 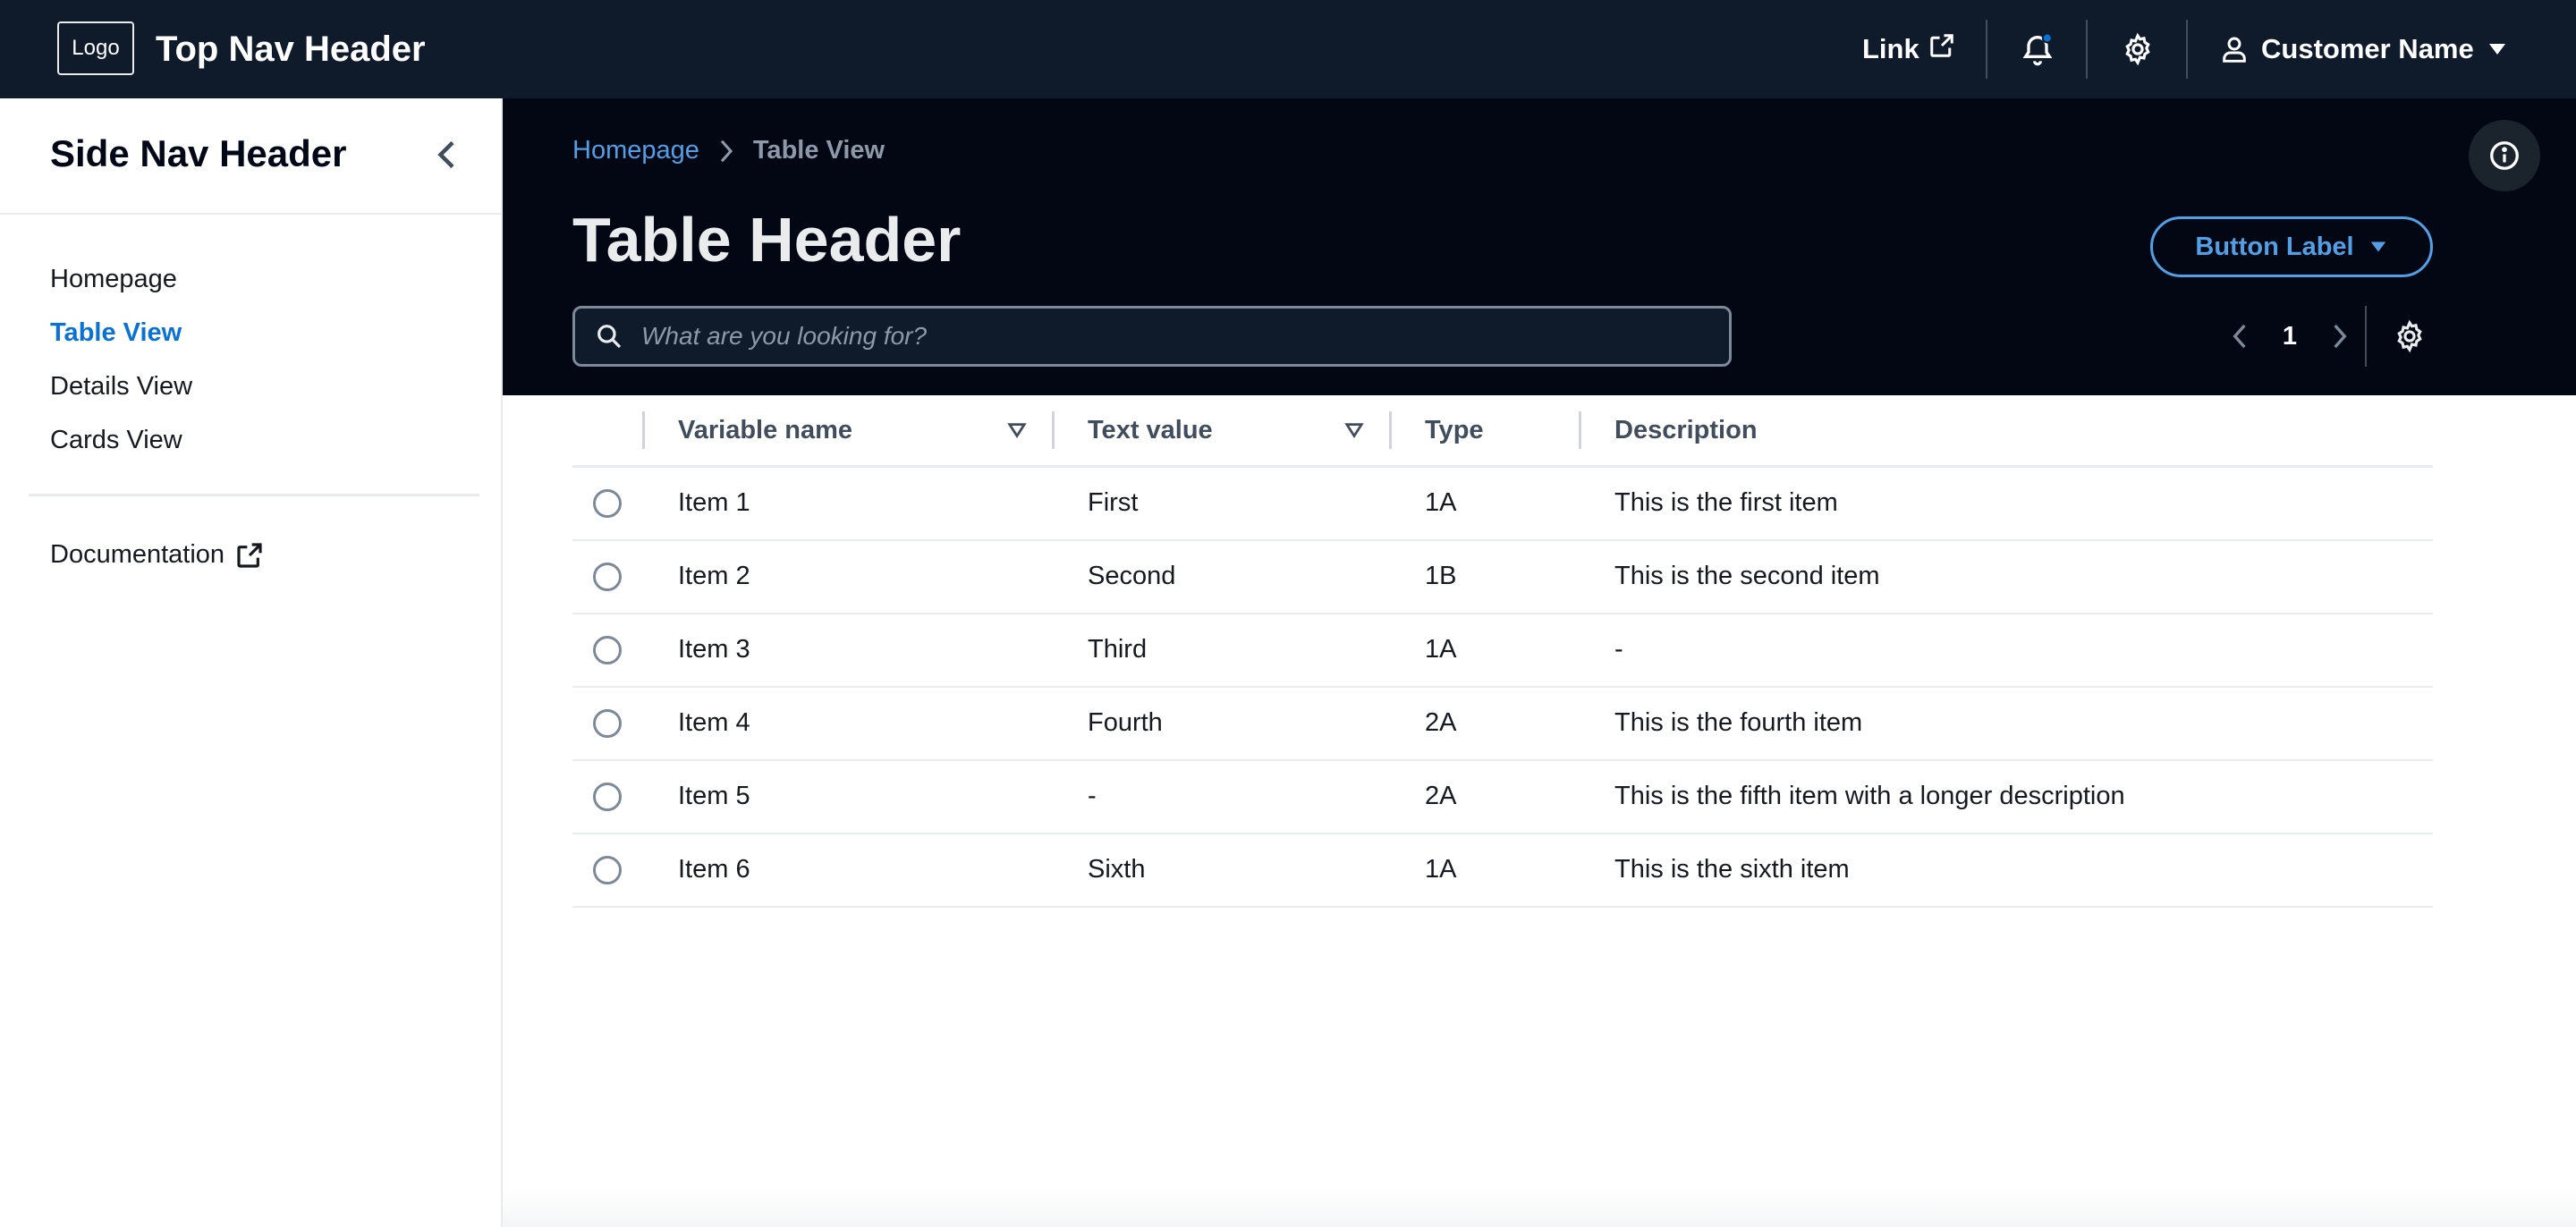 I want to click on cell-text-value: Sixth, so click(x=1220, y=870).